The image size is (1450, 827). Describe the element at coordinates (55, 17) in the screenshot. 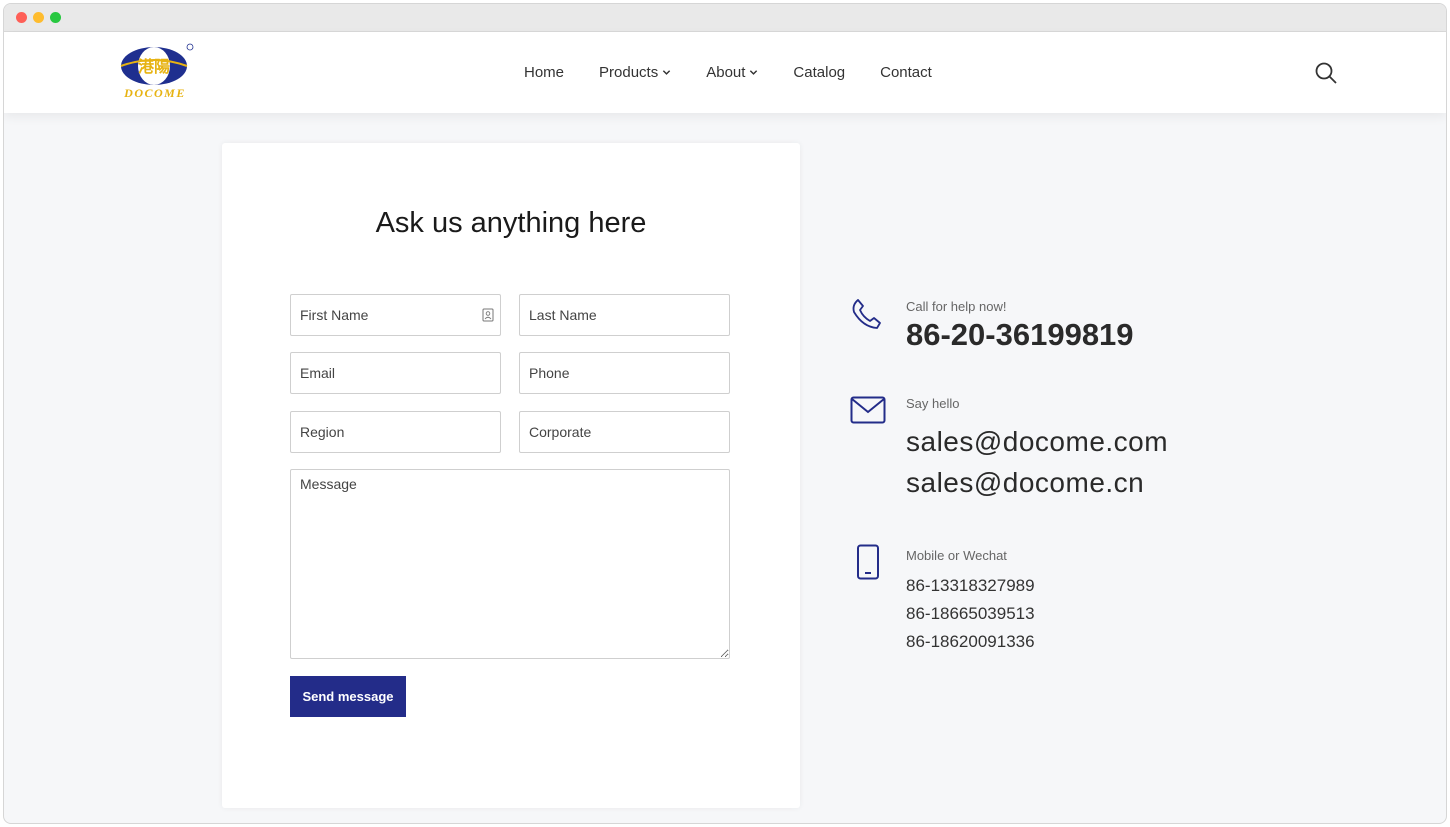

I see `maximize-window-button` at that location.